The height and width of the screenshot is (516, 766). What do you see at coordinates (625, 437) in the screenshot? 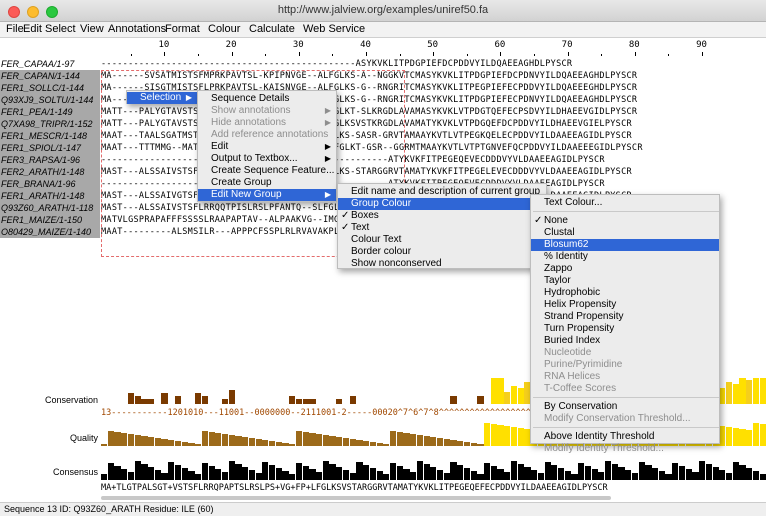
I see `menu-item: Above Identity Threshold` at bounding box center [625, 437].